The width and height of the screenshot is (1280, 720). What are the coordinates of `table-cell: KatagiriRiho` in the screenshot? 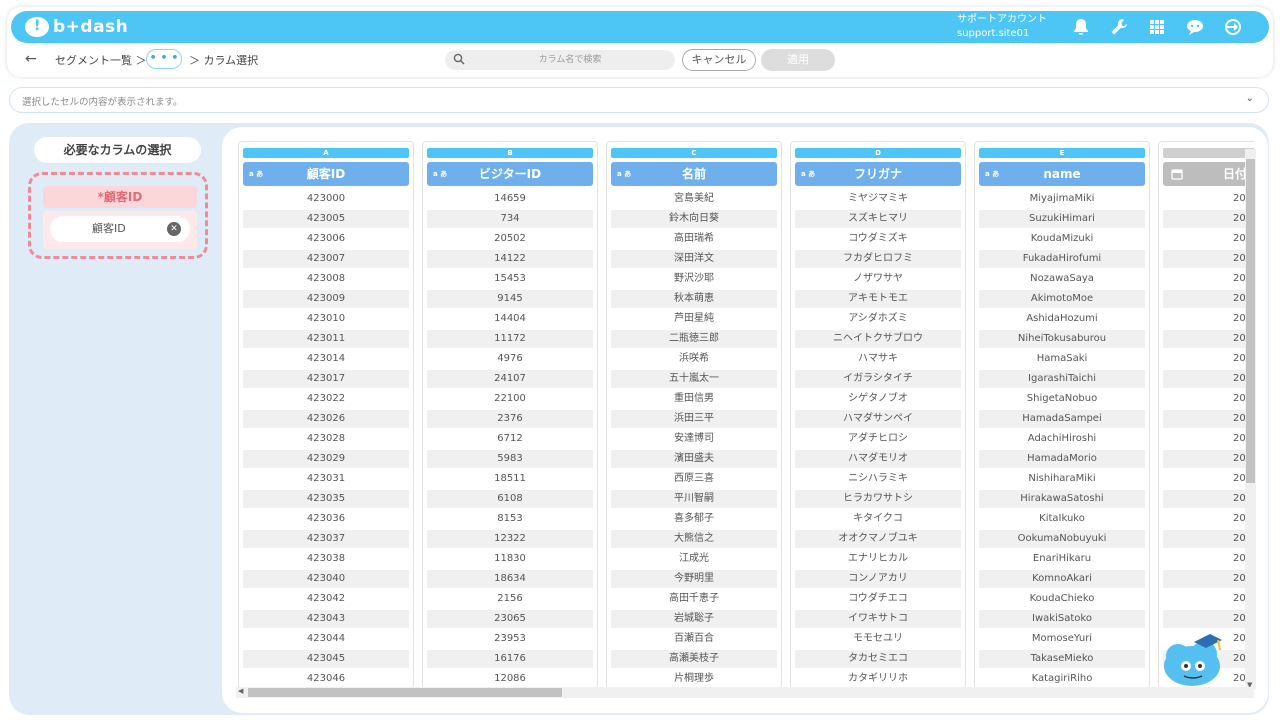 It's located at (1062, 679).